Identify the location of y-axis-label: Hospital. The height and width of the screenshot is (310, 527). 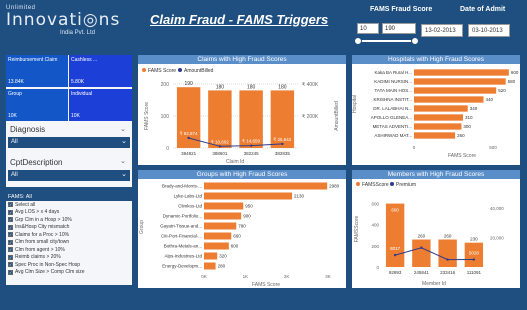
(355, 104).